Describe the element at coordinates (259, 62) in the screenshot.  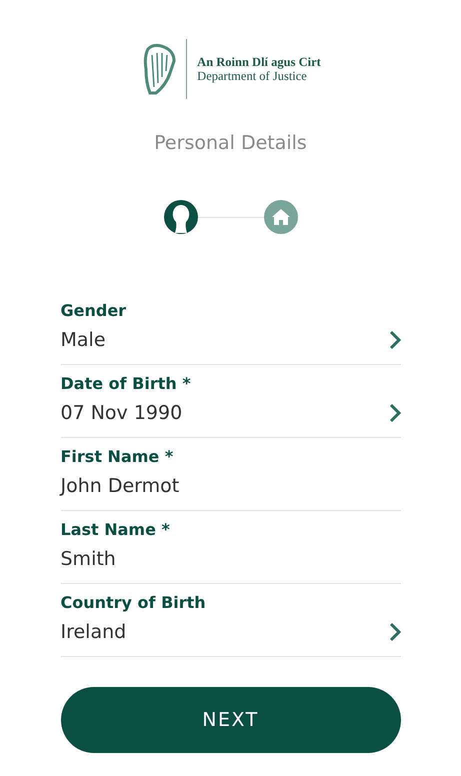
I see `department-irish-name: An Roinn Dlí agus Cirt` at that location.